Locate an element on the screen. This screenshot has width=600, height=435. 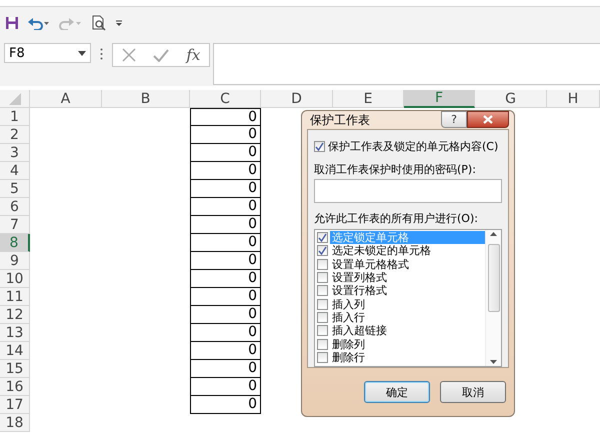
customize-dropdown-icon is located at coordinates (119, 22).